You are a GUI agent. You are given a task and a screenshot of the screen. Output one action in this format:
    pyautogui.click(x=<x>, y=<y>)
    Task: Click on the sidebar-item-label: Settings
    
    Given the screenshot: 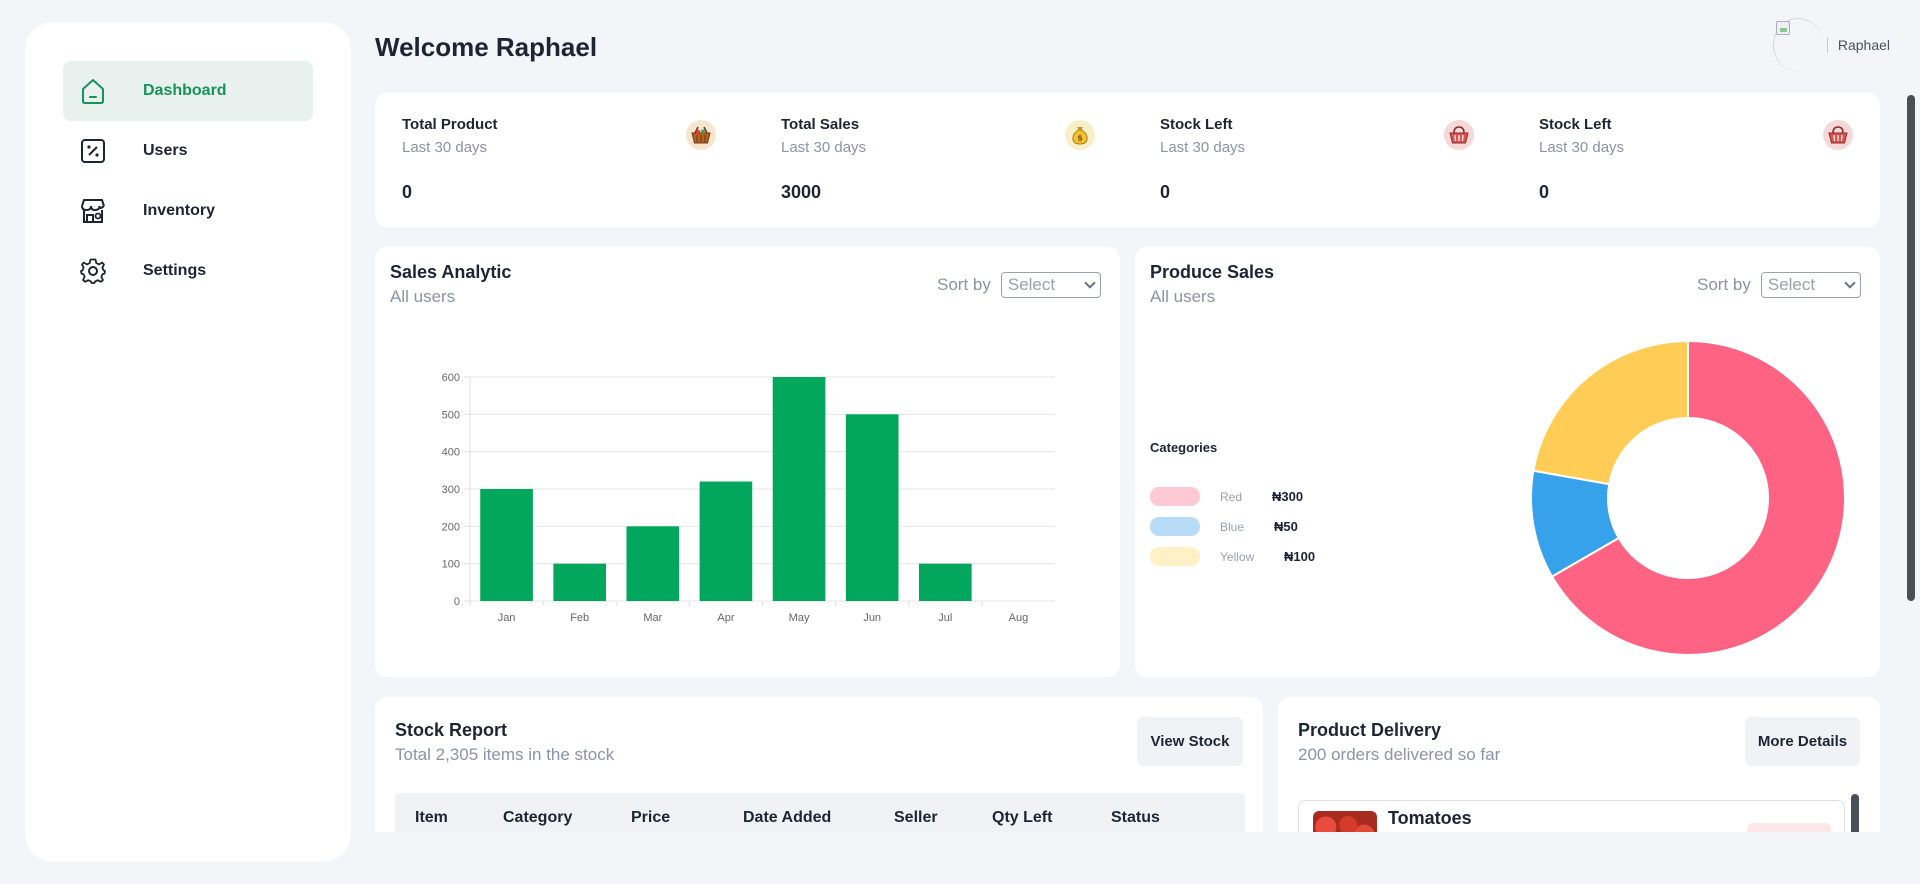 What is the action you would take?
    pyautogui.click(x=175, y=270)
    